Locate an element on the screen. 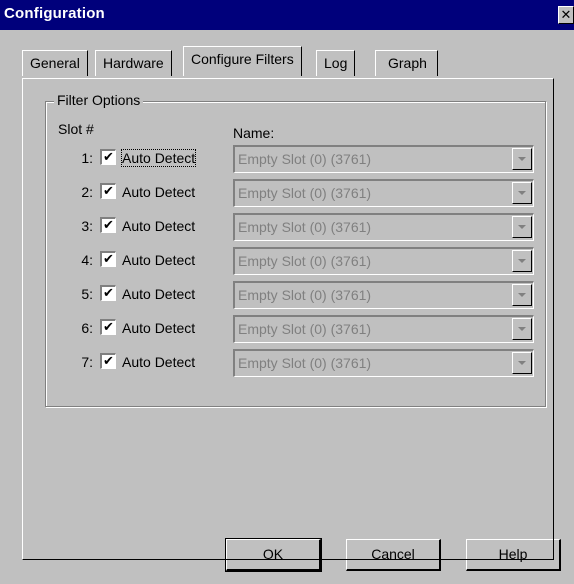  tab-hardware-label: Hardware is located at coordinates (133, 63).